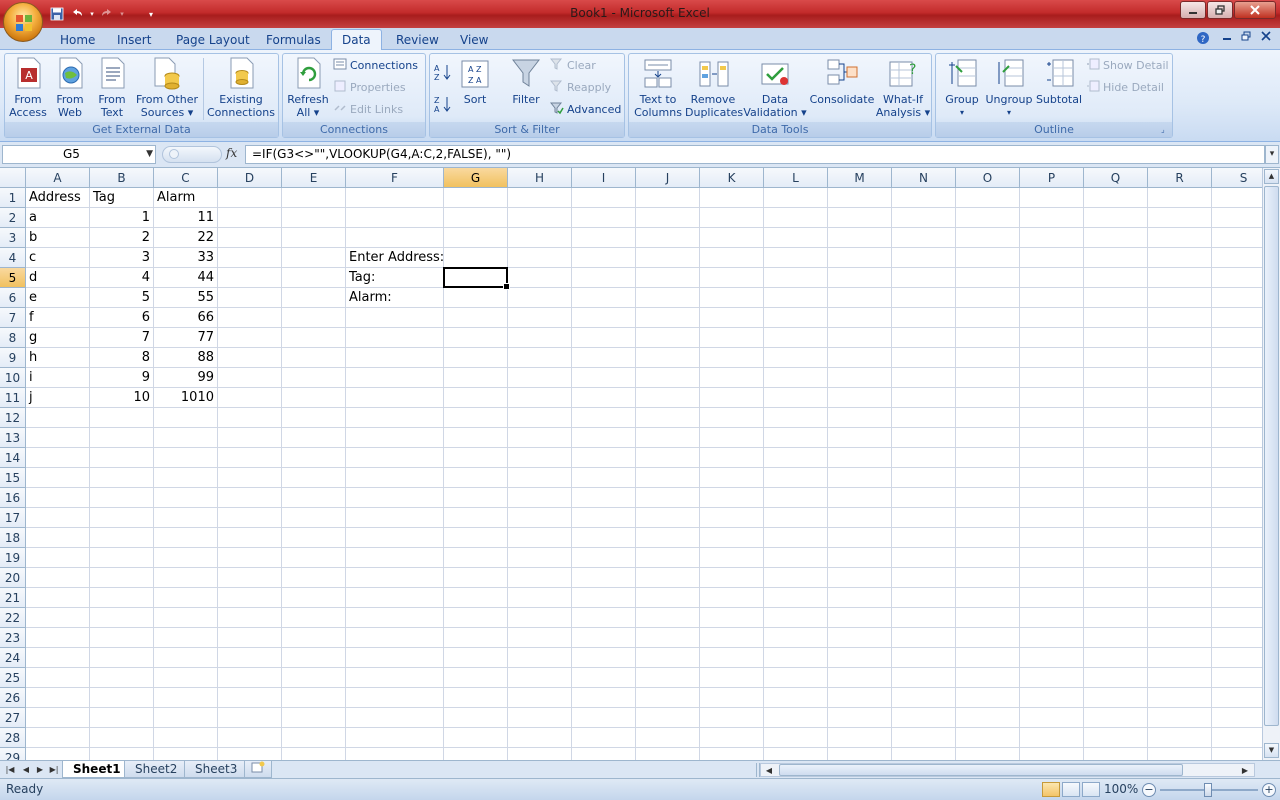 This screenshot has height=800, width=1280. I want to click on row-header: 24, so click(13, 658).